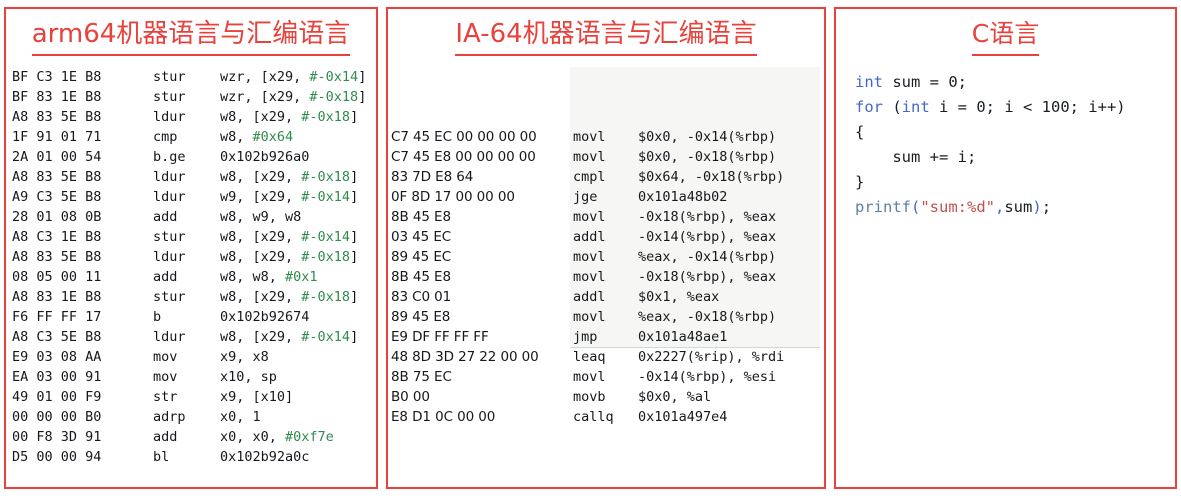 This screenshot has height=500, width=1181. What do you see at coordinates (248, 377) in the screenshot?
I see `asm-operands: x10, sp` at bounding box center [248, 377].